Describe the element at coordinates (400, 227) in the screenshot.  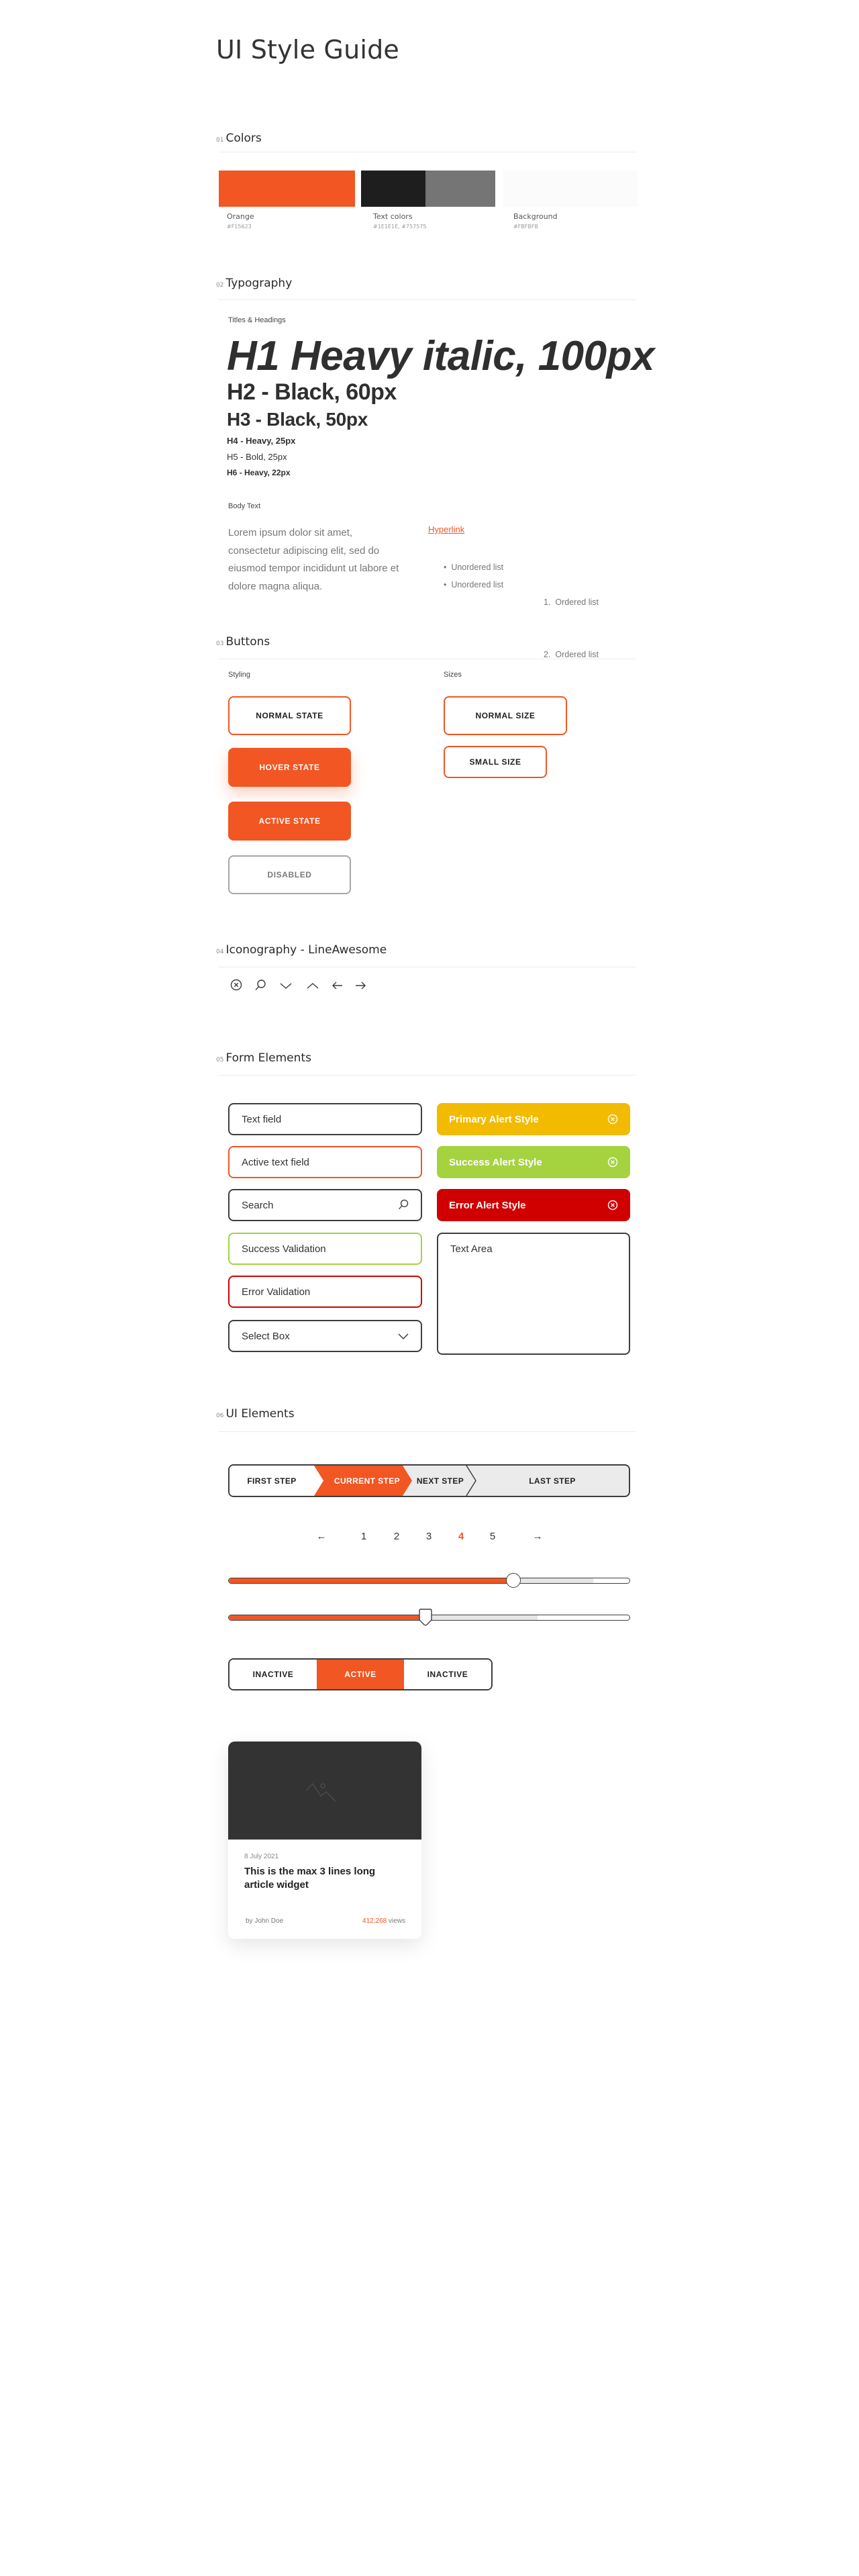
I see `text-colors-hex: #1E1E1E, #757575` at that location.